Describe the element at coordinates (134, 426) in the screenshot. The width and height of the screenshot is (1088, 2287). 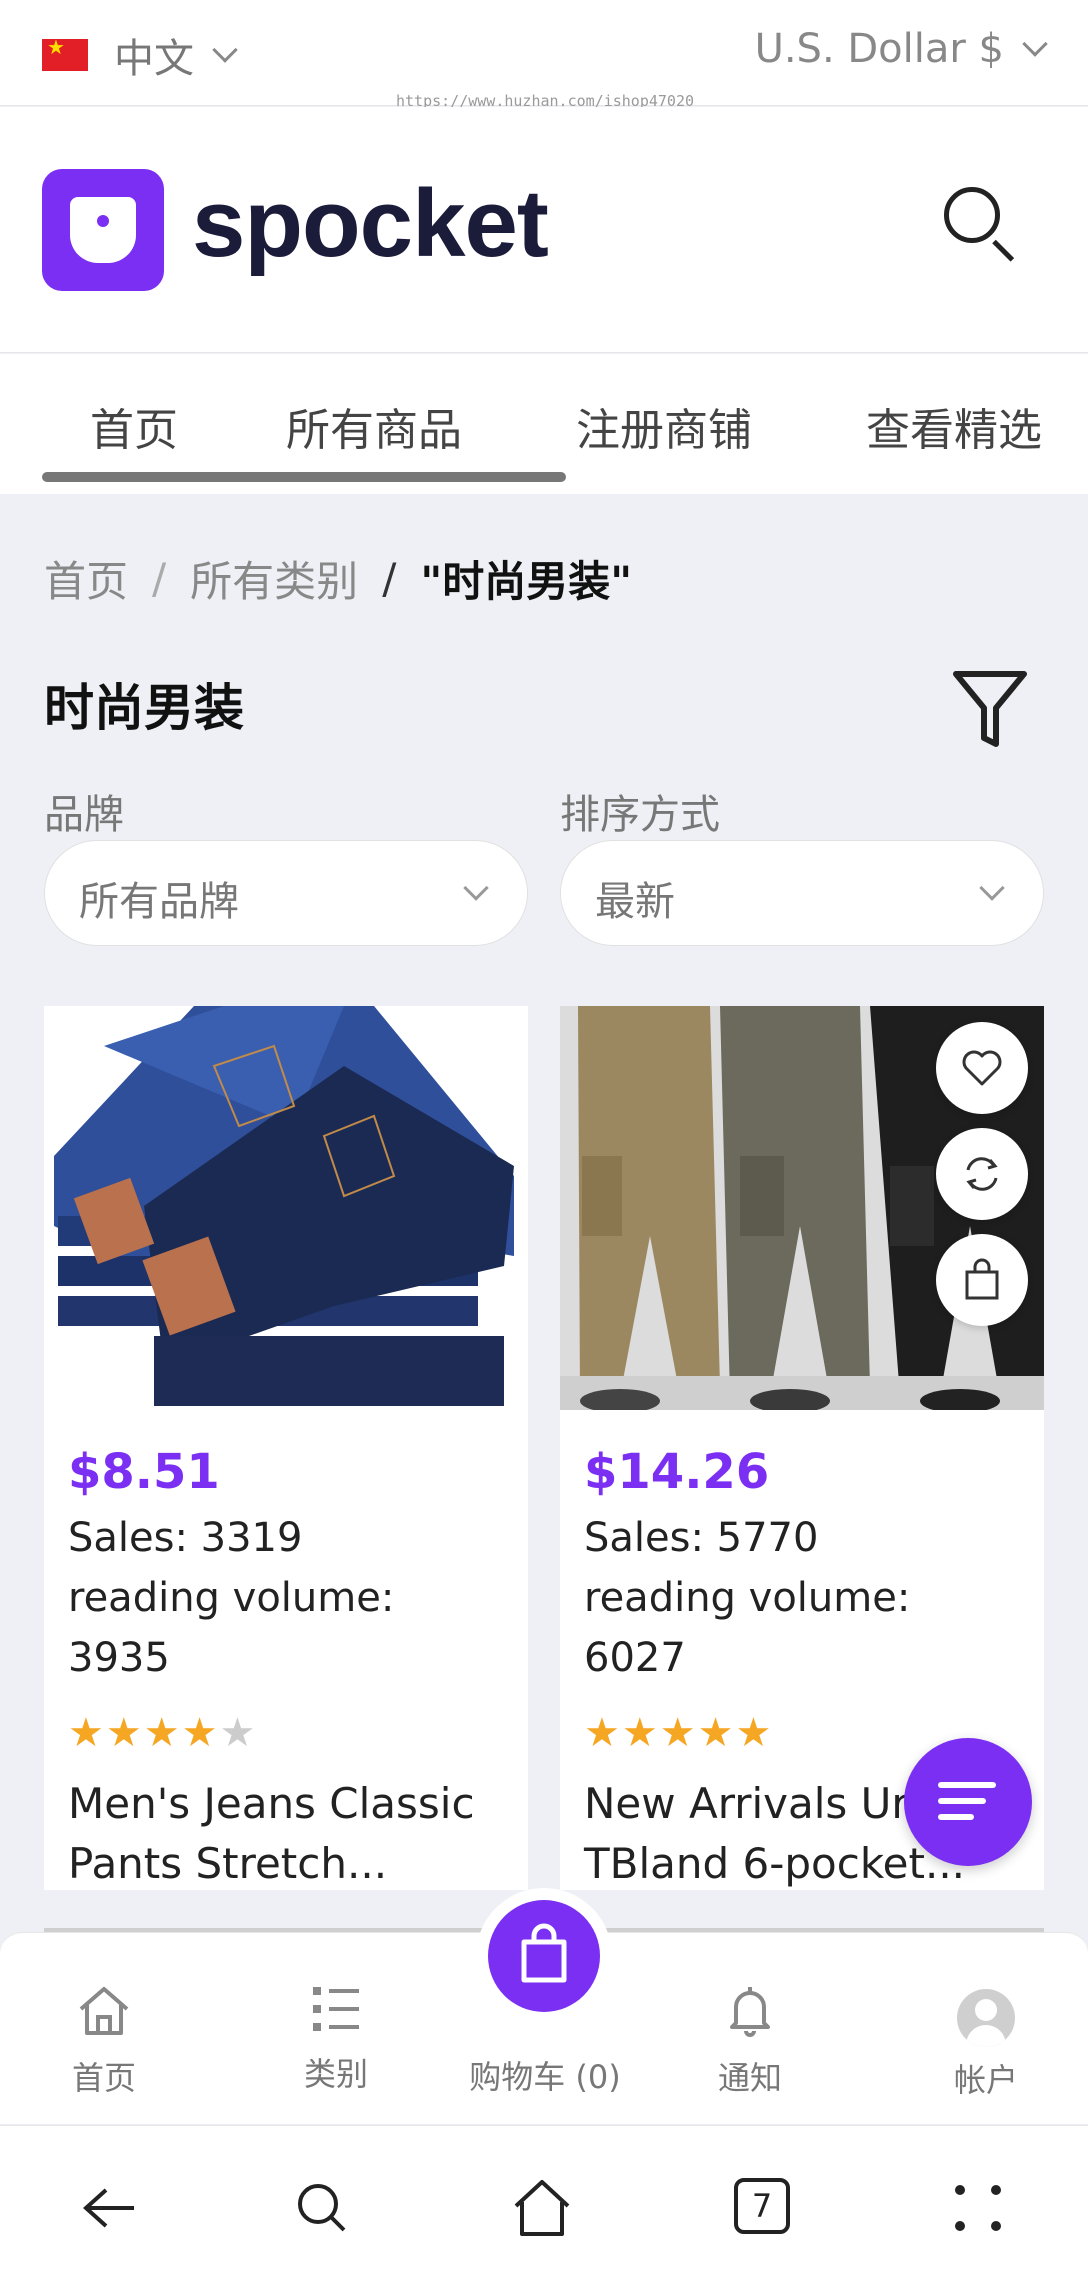
I see `tab-home: 首页` at that location.